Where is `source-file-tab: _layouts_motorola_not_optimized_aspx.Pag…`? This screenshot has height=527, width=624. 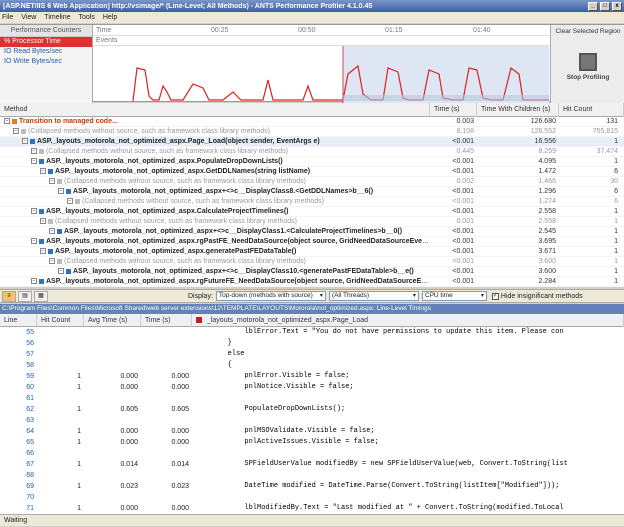
source-file-tab: _layouts_motorola_not_optimized_aspx.Pag… is located at coordinates (408, 320).